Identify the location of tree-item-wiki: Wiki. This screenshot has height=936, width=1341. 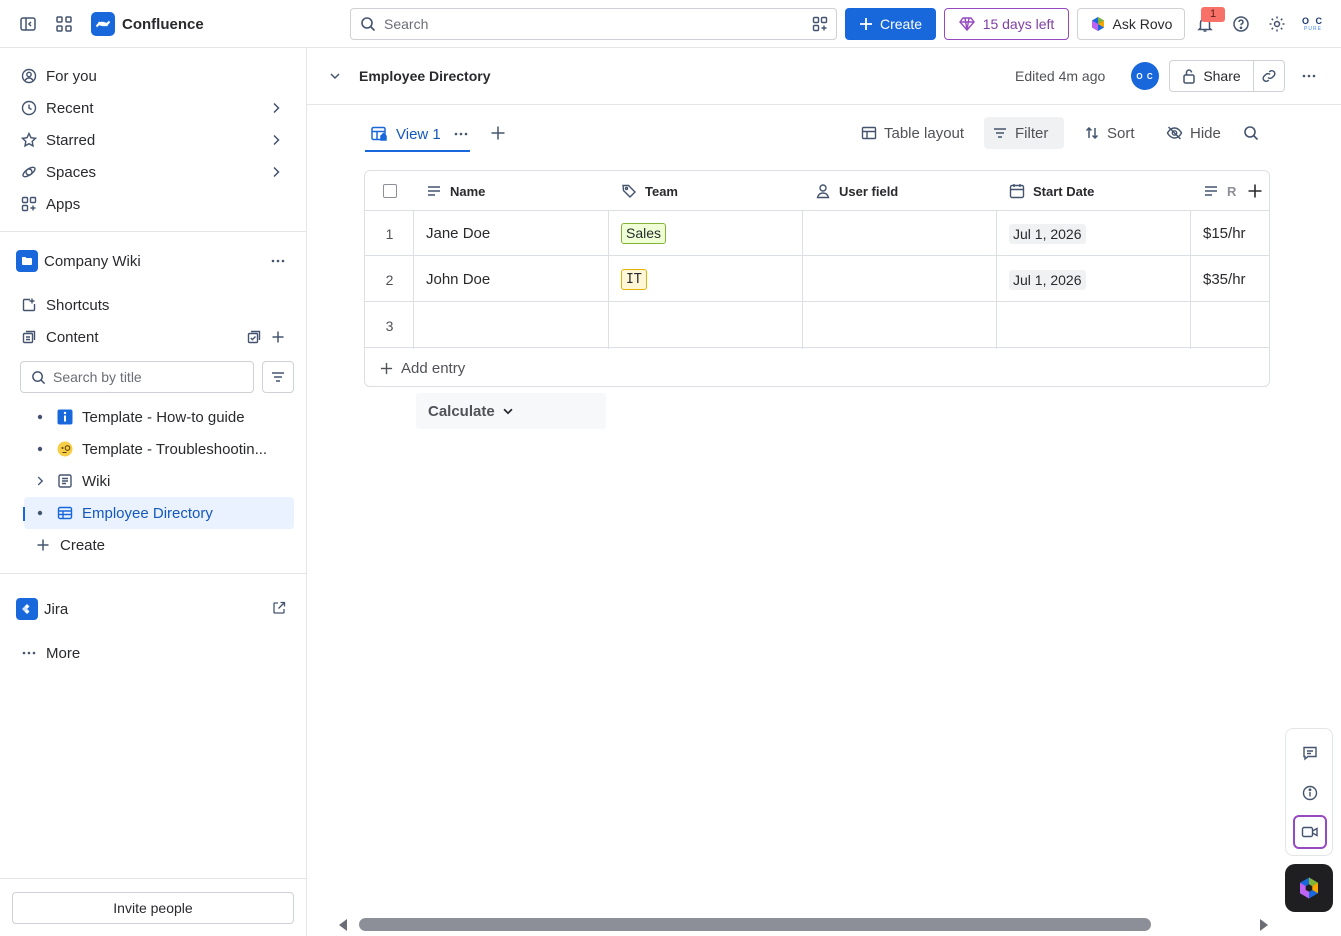
(159, 481).